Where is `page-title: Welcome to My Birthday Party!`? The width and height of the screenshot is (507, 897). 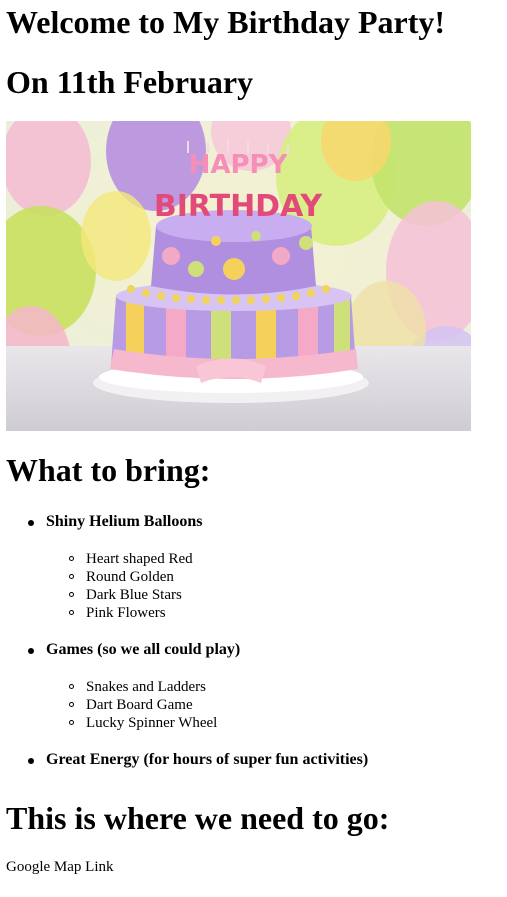 page-title: Welcome to My Birthday Party! is located at coordinates (225, 22).